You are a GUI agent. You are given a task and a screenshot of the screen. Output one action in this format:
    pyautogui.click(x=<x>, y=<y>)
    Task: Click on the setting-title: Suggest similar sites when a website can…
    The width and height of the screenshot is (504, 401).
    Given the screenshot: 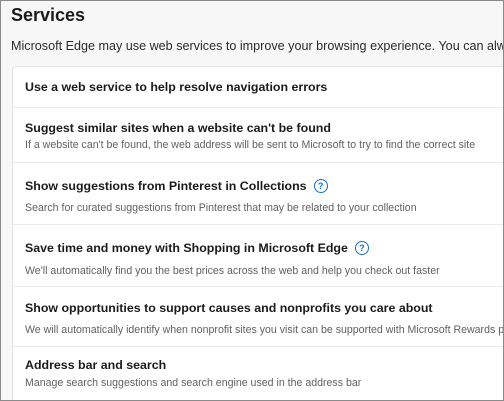 What is the action you would take?
    pyautogui.click(x=178, y=128)
    